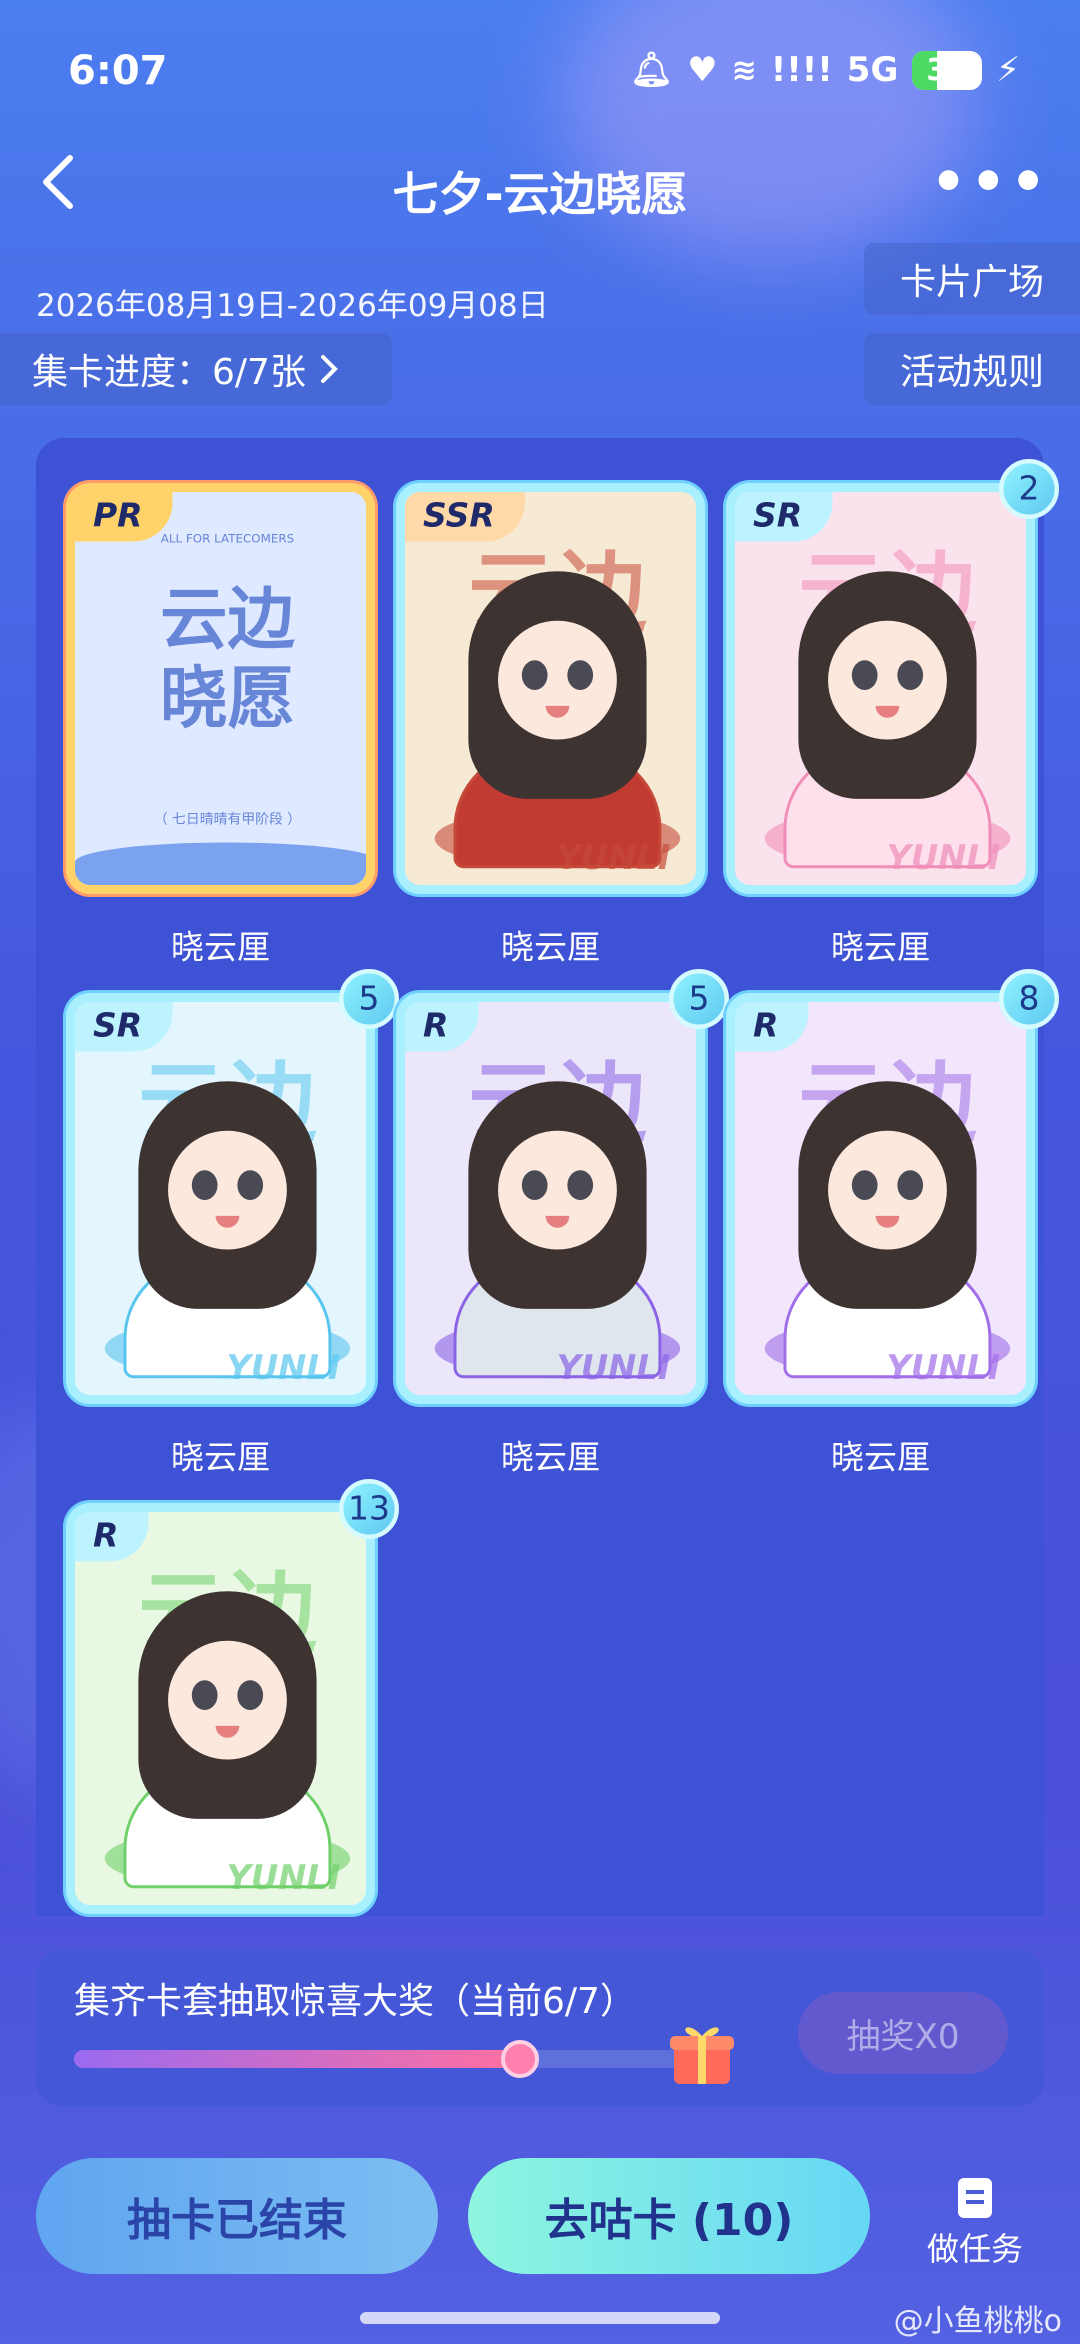 This screenshot has height=2344, width=1080. Describe the element at coordinates (903, 2036) in the screenshot. I see `draw-prize-label: 抽奖X0` at that location.